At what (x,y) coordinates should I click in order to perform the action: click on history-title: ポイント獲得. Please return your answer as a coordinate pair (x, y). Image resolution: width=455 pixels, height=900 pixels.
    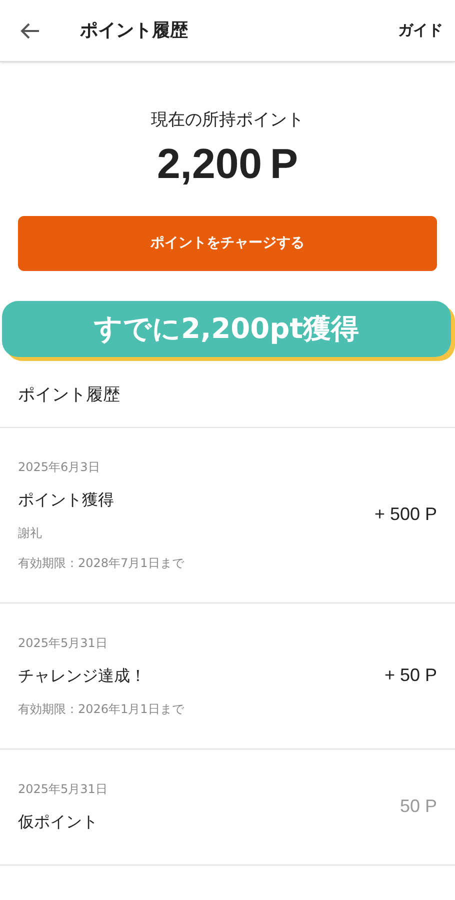
    Looking at the image, I should click on (66, 499).